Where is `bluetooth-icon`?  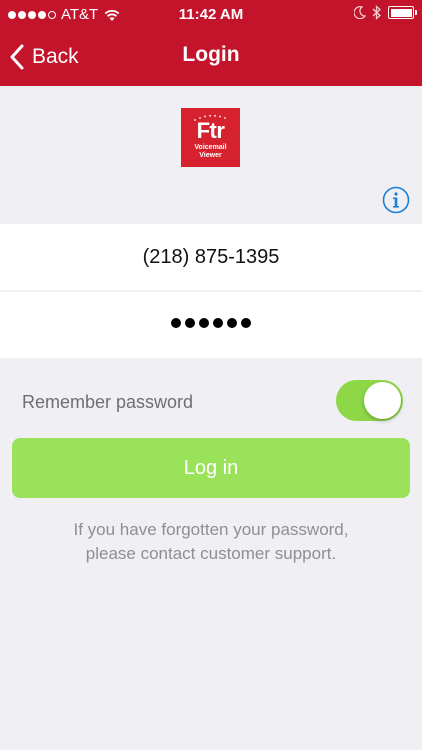
bluetooth-icon is located at coordinates (376, 12).